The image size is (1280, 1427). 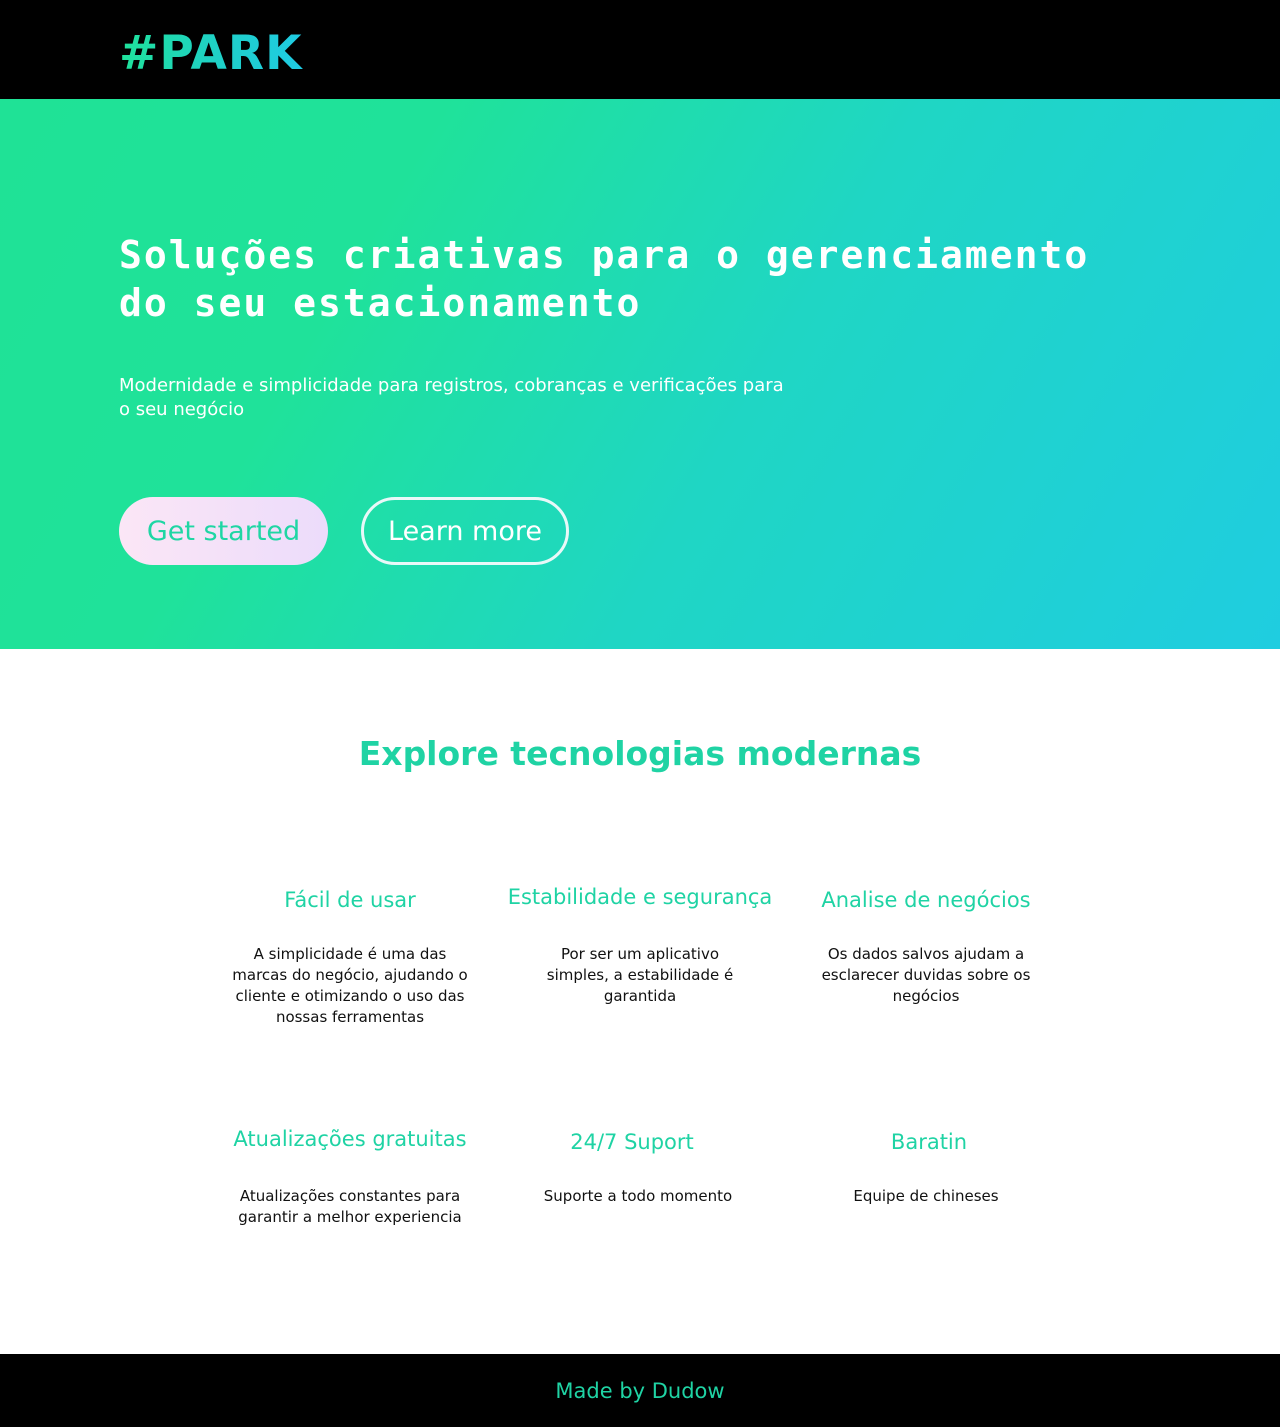 What do you see at coordinates (929, 1167) in the screenshot?
I see `feature-card: Baratin Equipe de chineses` at bounding box center [929, 1167].